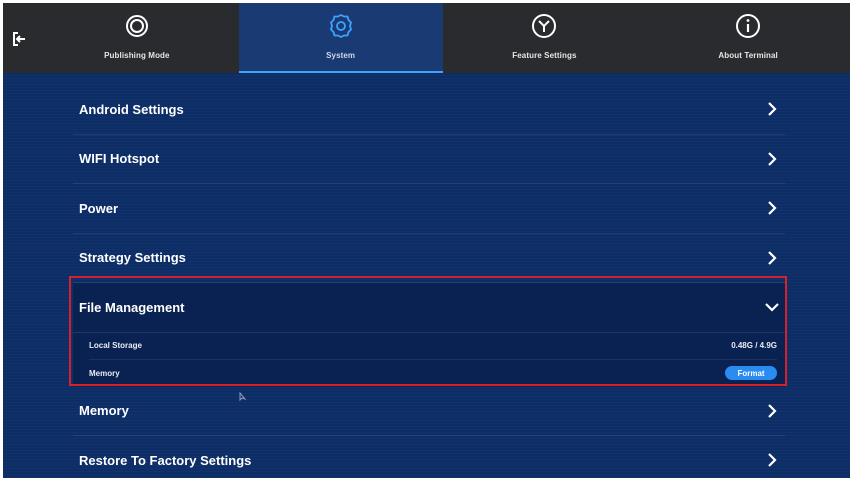 Image resolution: width=853 pixels, height=481 pixels. What do you see at coordinates (119, 159) in the screenshot?
I see `row-label: WIFI Hotspot` at bounding box center [119, 159].